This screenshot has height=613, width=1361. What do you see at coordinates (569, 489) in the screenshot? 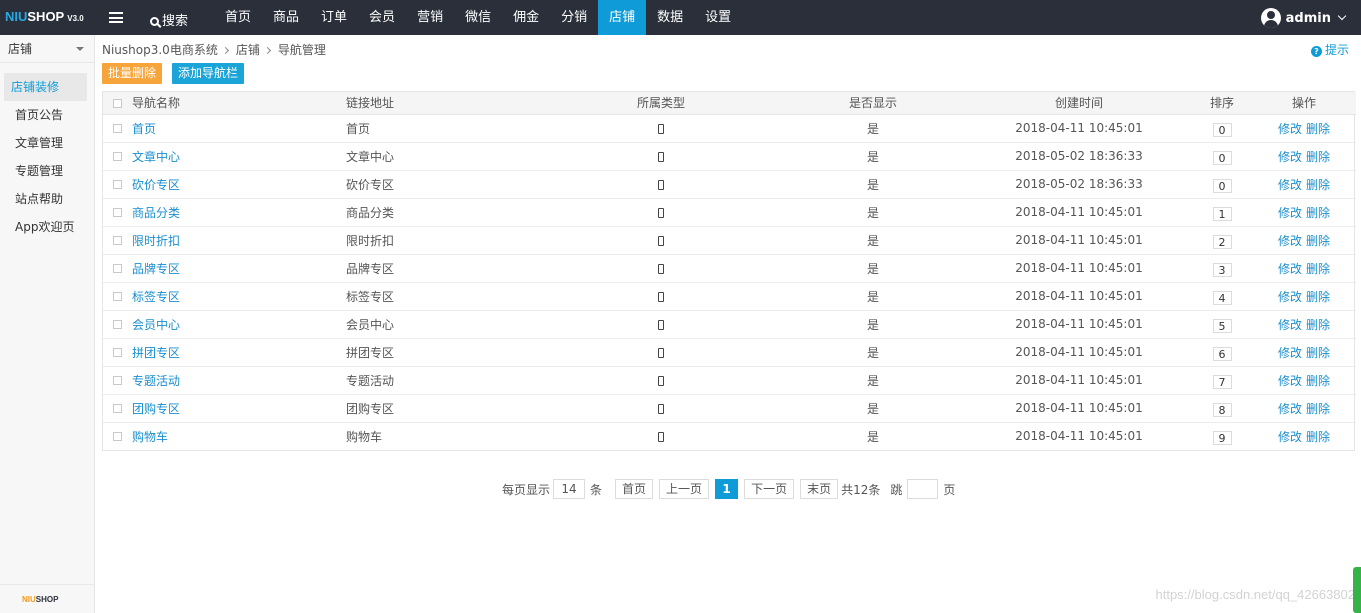
I see `per-page-input: 14` at bounding box center [569, 489].